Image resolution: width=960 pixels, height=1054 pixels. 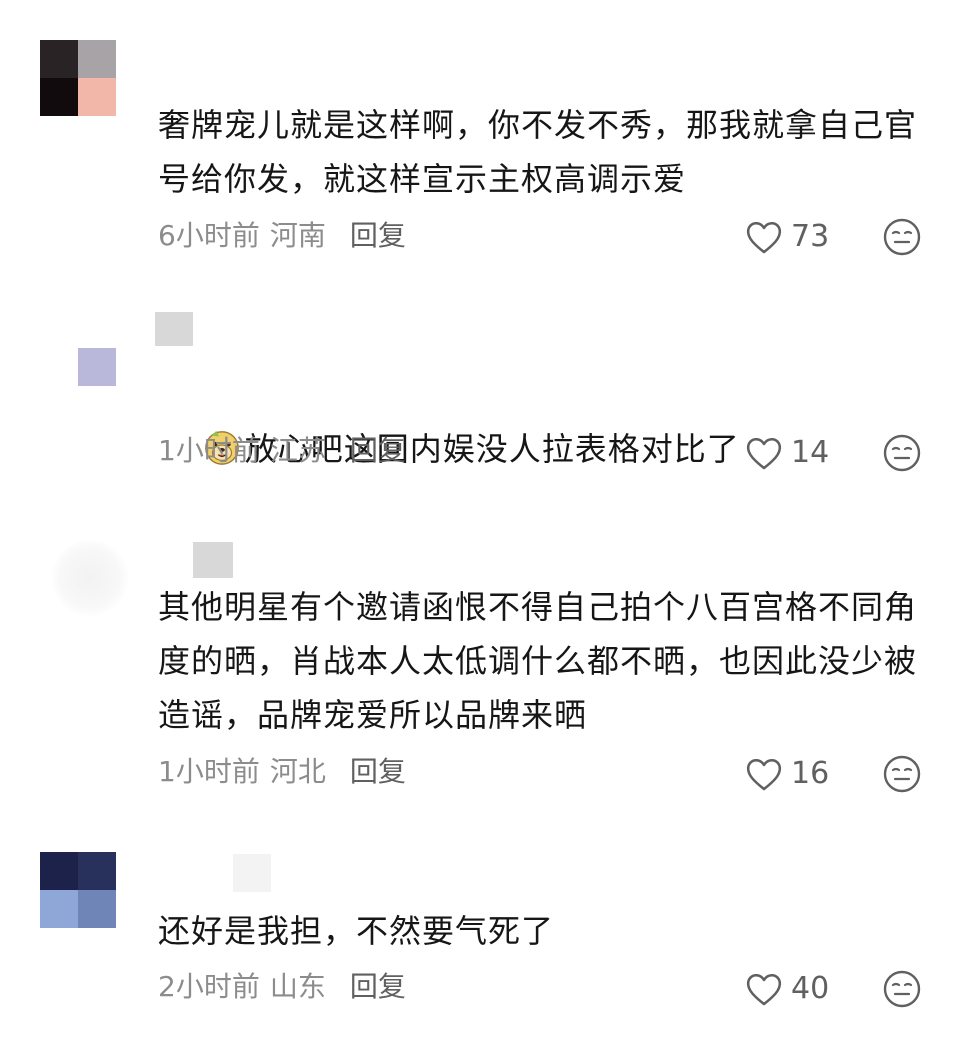 What do you see at coordinates (787, 237) in the screenshot?
I see `like-button: 73` at bounding box center [787, 237].